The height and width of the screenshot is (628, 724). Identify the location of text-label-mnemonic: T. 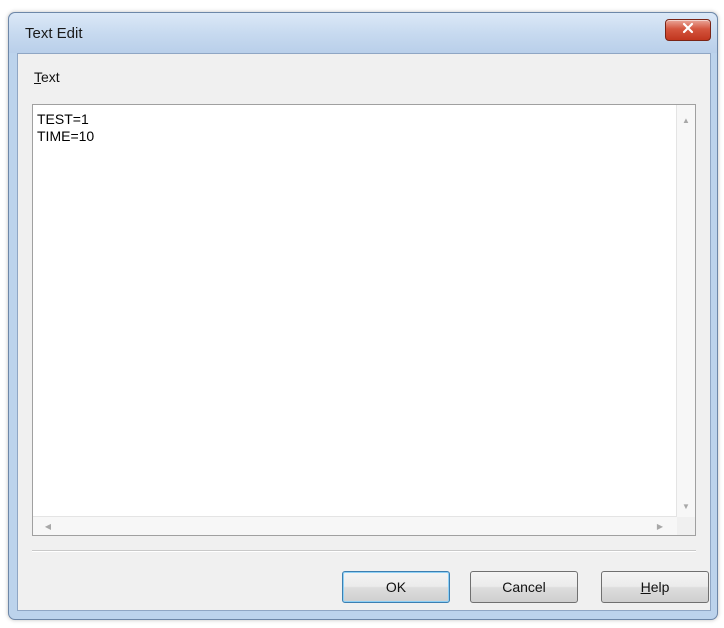
(37, 77).